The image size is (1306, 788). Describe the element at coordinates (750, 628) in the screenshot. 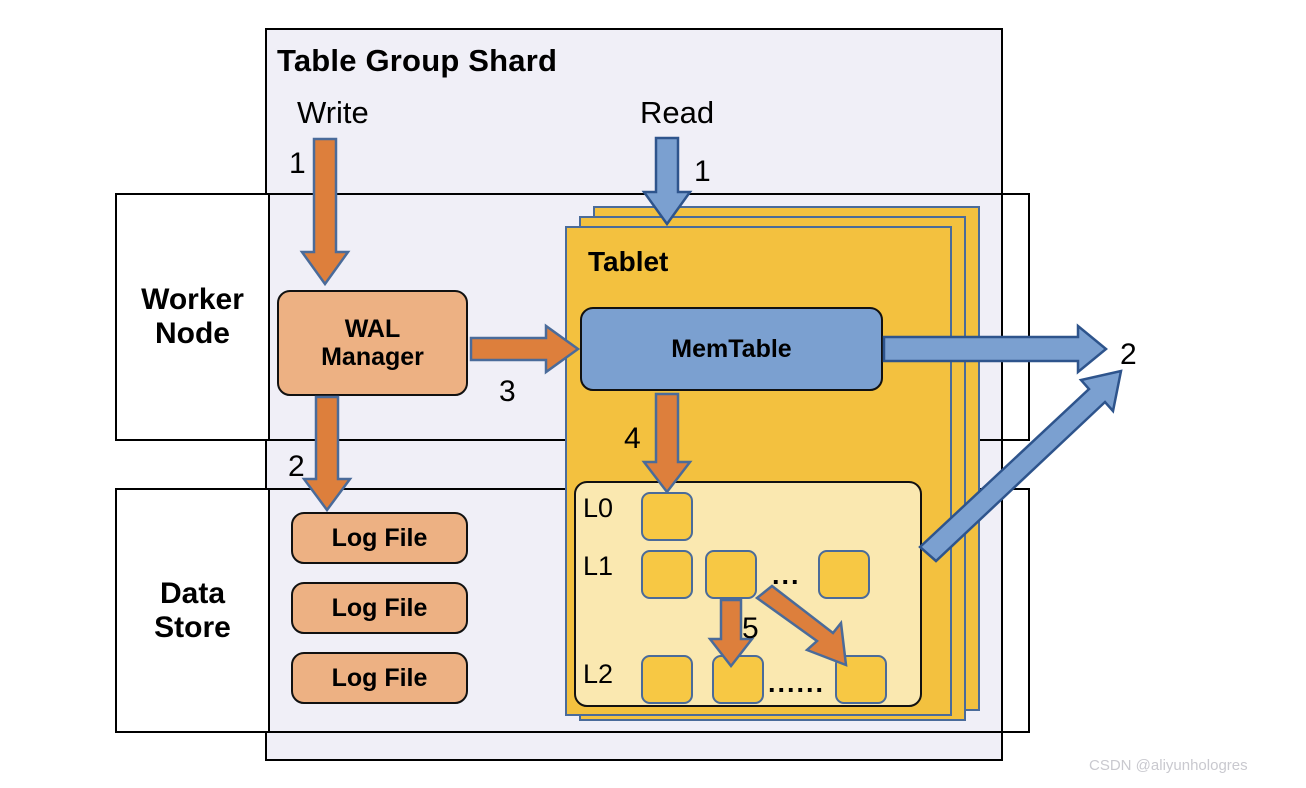

I see `step-number-compaction-5: 5` at that location.